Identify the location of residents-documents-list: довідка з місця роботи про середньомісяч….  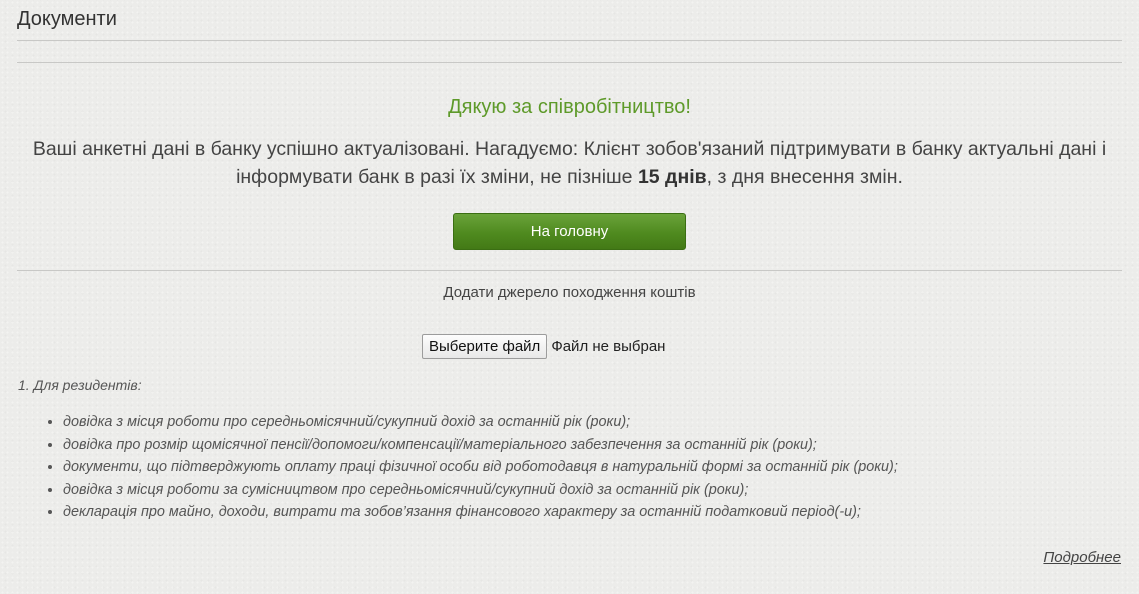
(471, 467).